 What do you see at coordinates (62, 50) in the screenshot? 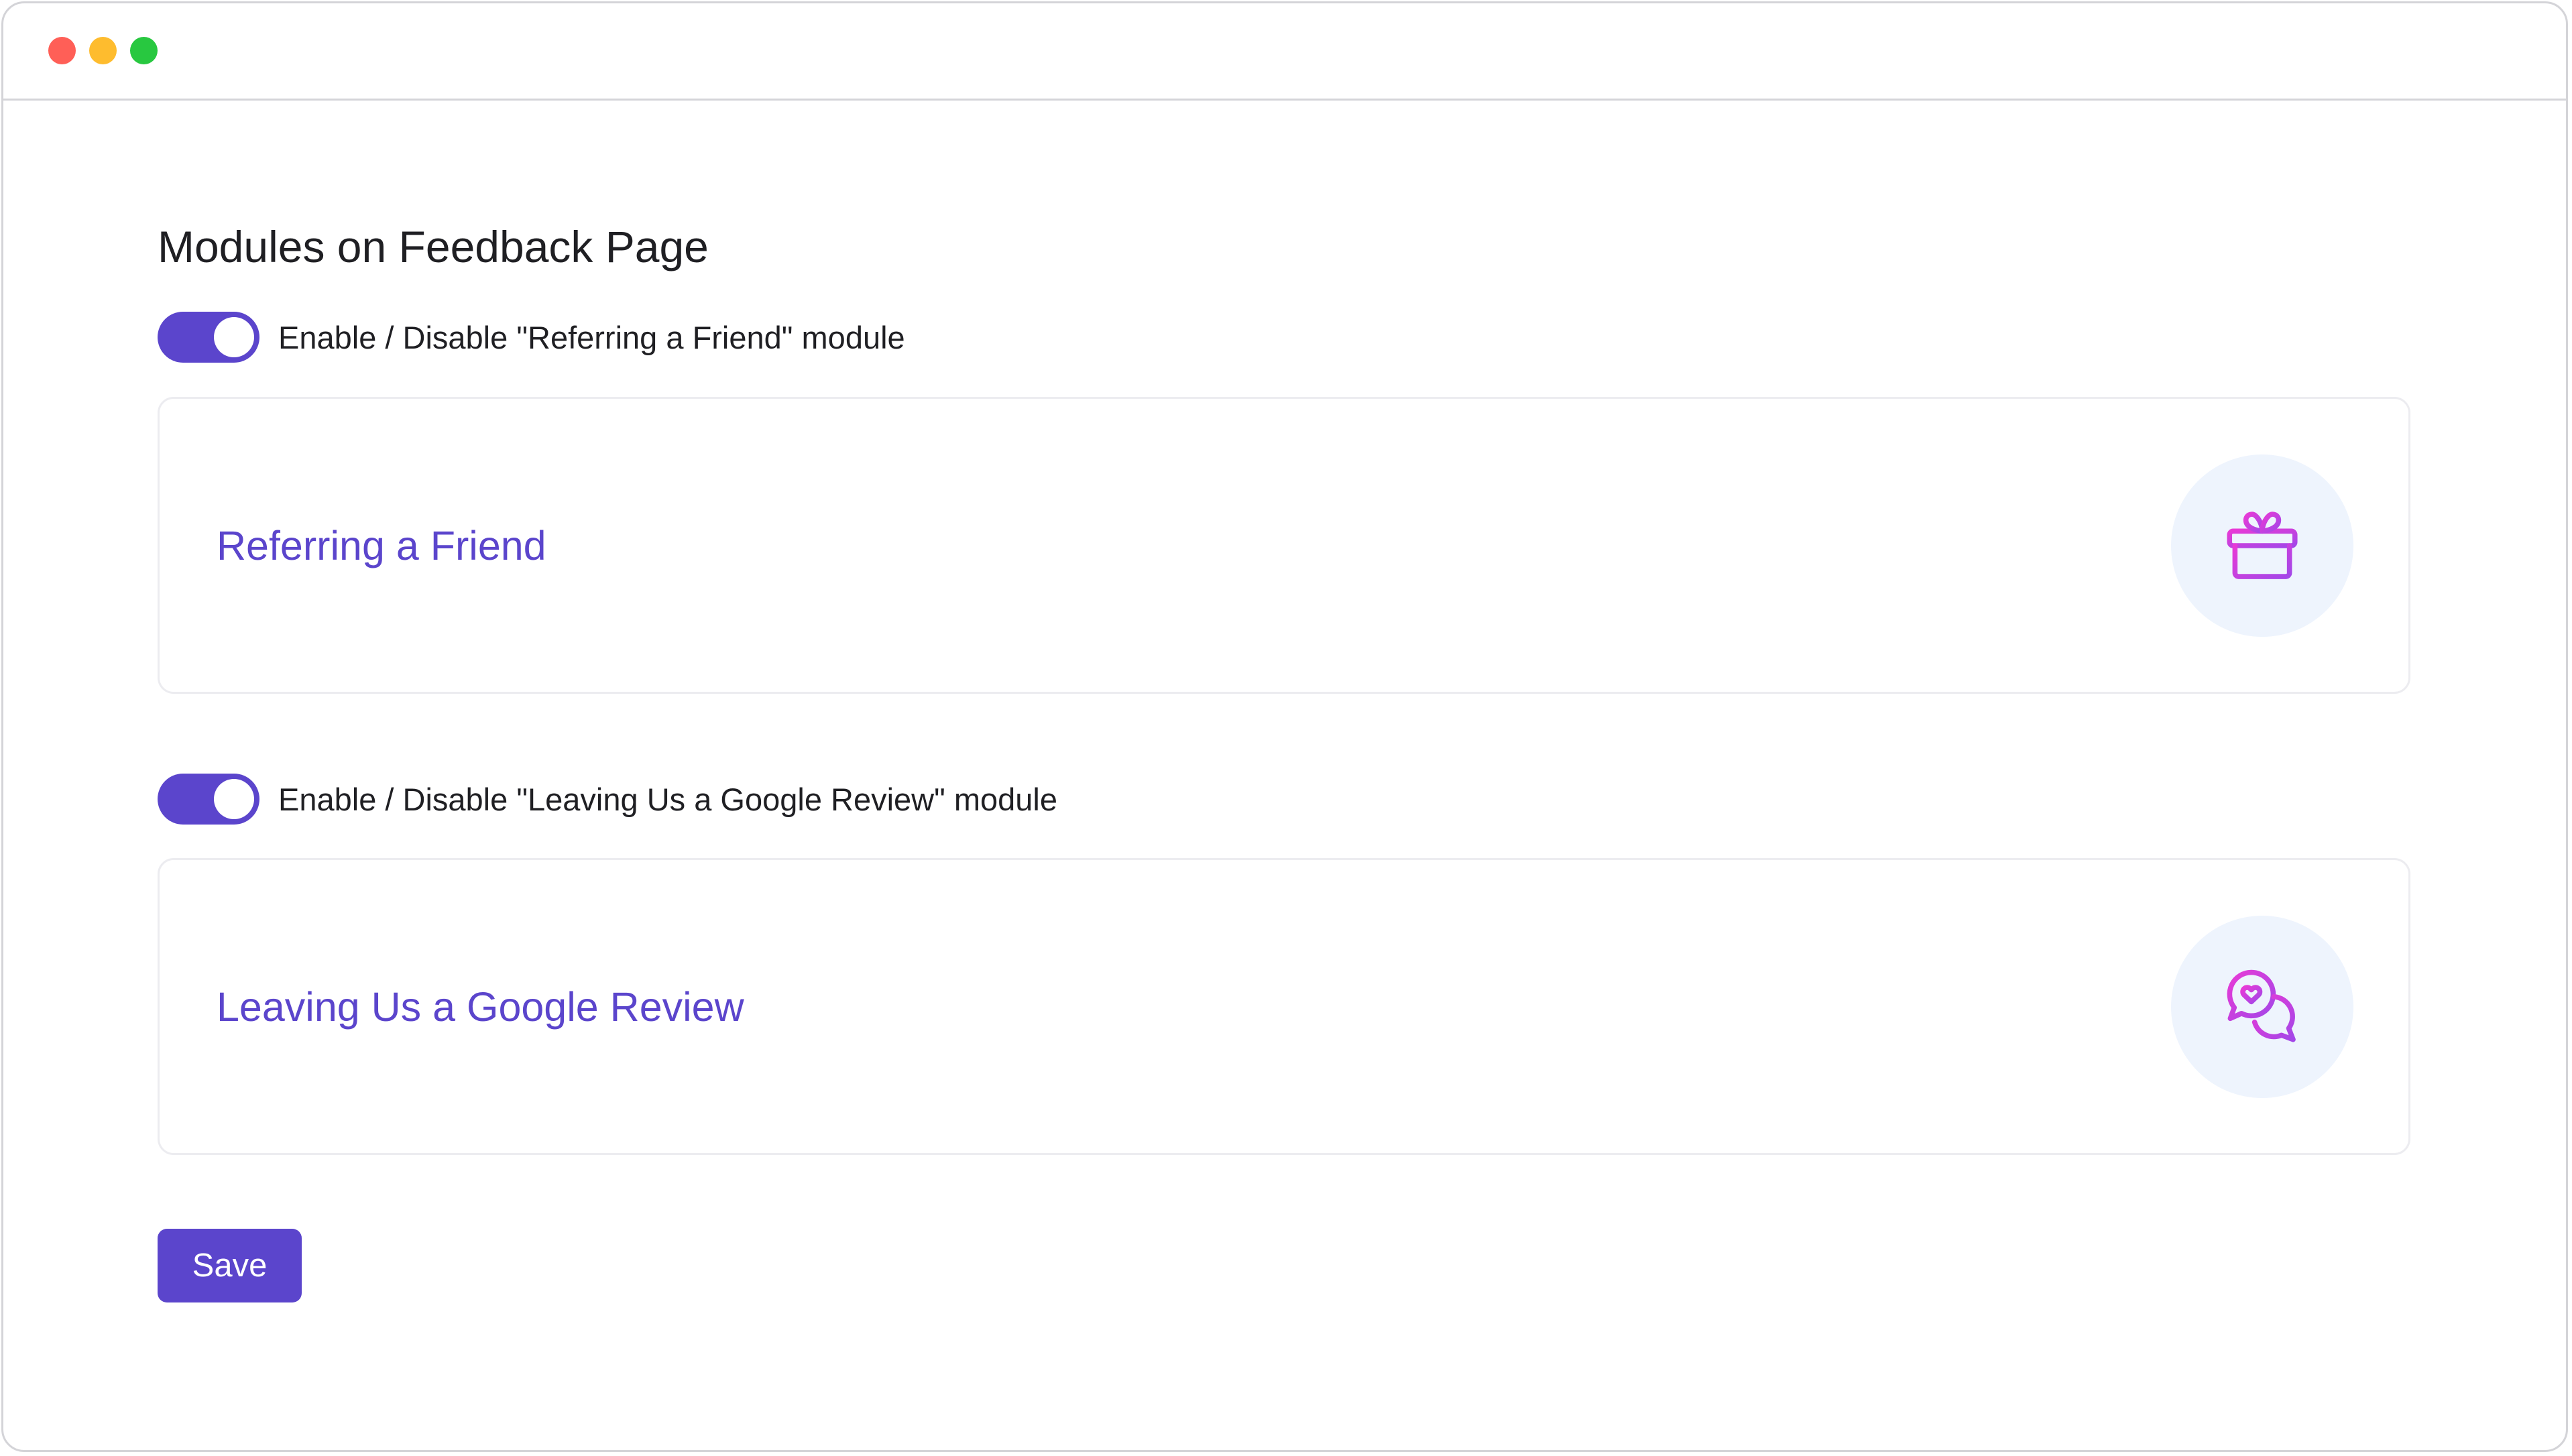
I see `close-window-button` at bounding box center [62, 50].